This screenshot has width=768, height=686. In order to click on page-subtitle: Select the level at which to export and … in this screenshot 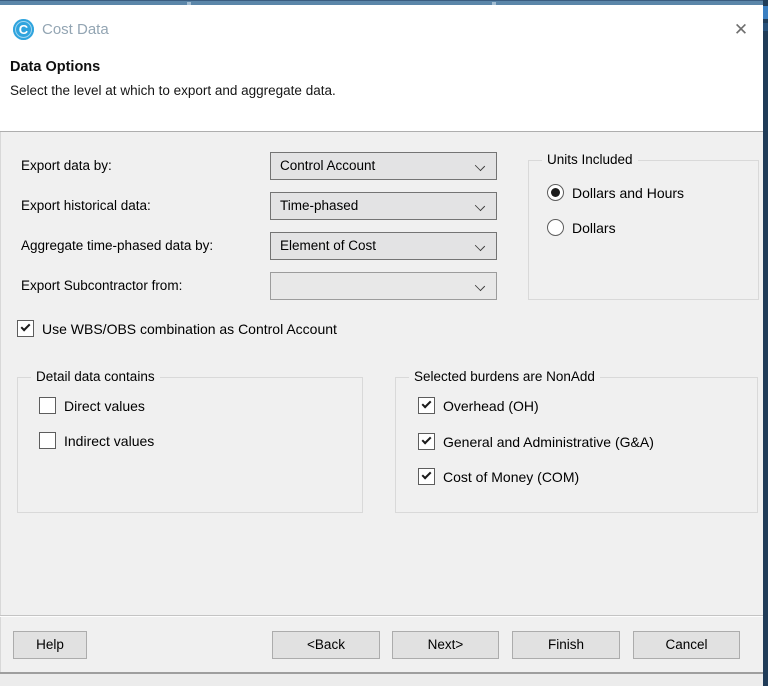, I will do `click(173, 90)`.